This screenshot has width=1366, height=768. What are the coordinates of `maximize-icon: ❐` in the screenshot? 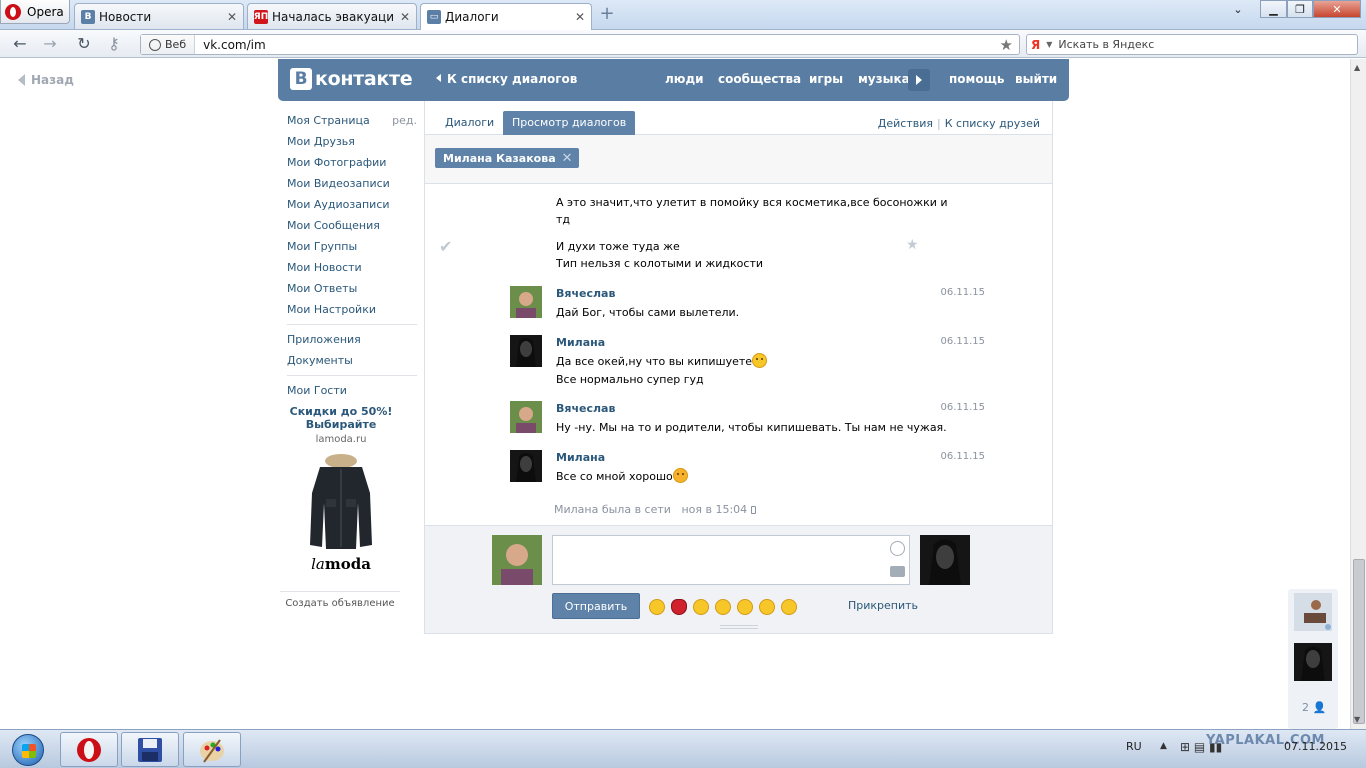 It's located at (1300, 9).